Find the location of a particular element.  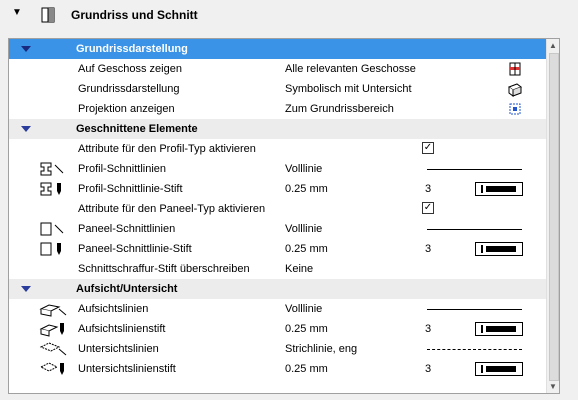

overhead-line-icon is located at coordinates (53, 310).